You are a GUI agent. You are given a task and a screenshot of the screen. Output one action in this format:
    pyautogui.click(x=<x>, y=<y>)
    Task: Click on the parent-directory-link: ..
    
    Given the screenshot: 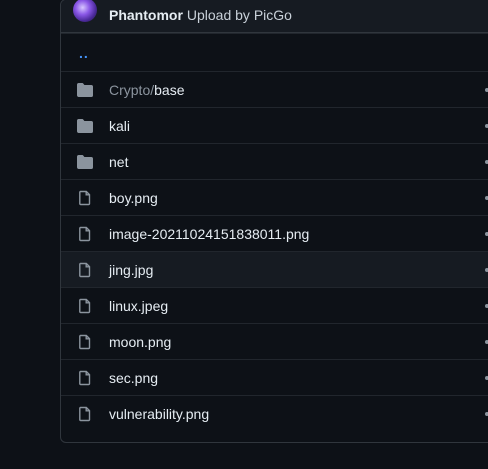 What is the action you would take?
    pyautogui.click(x=75, y=53)
    